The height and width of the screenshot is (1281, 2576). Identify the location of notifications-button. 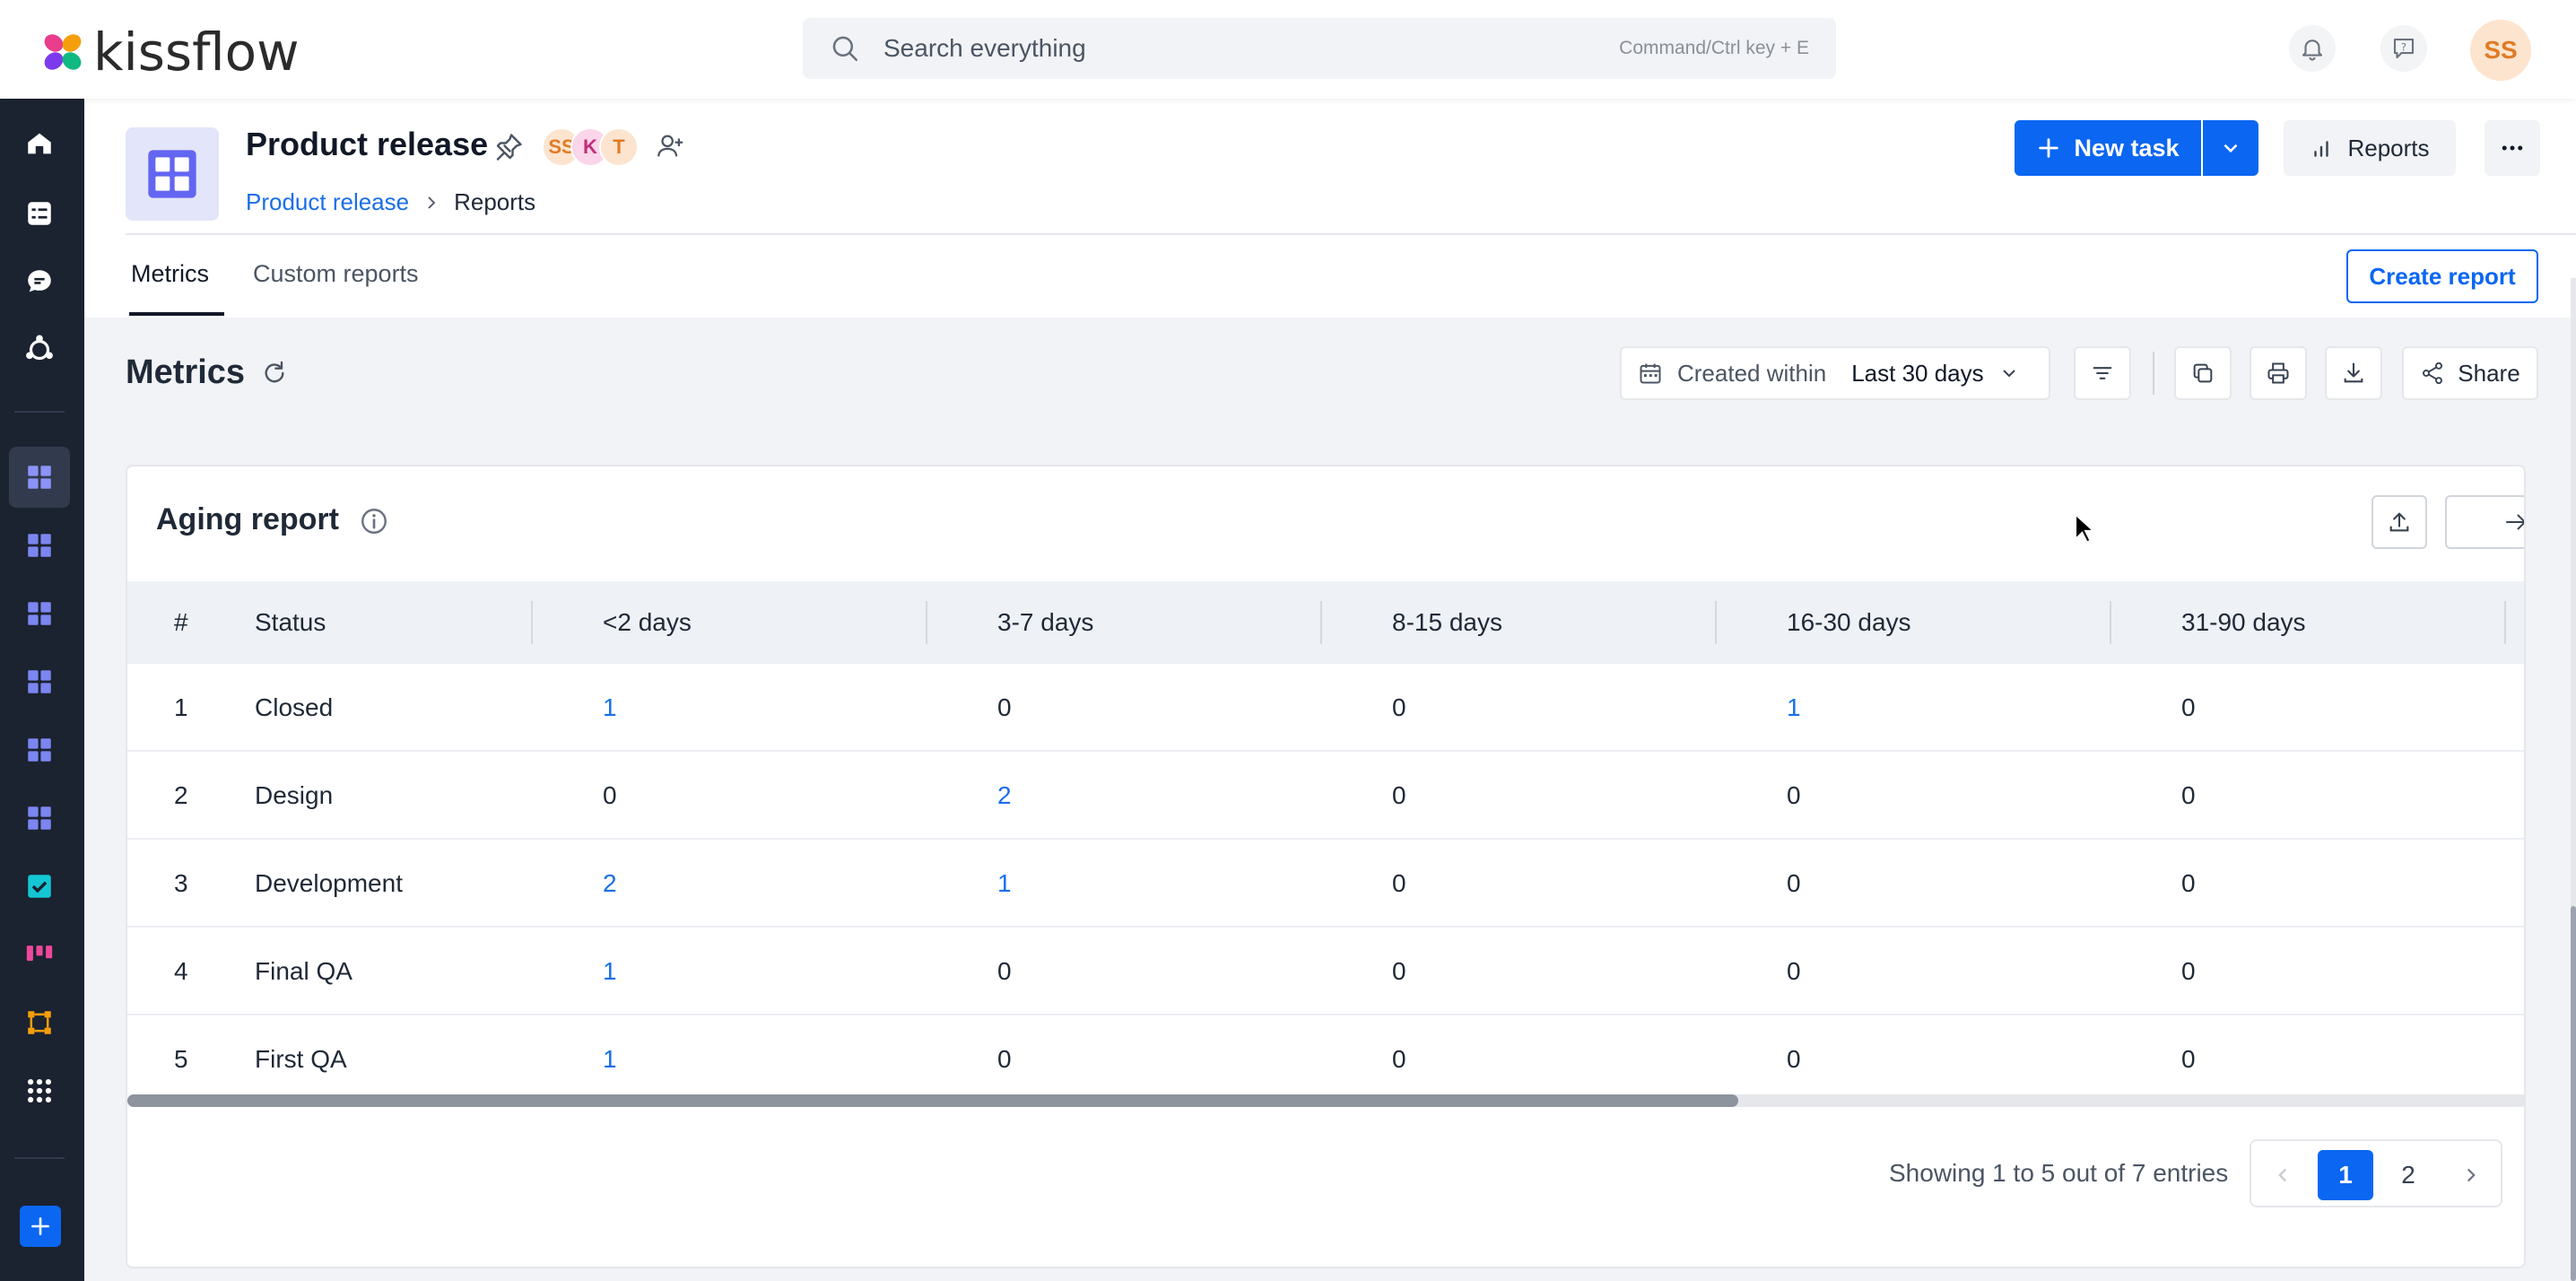
(2312, 48).